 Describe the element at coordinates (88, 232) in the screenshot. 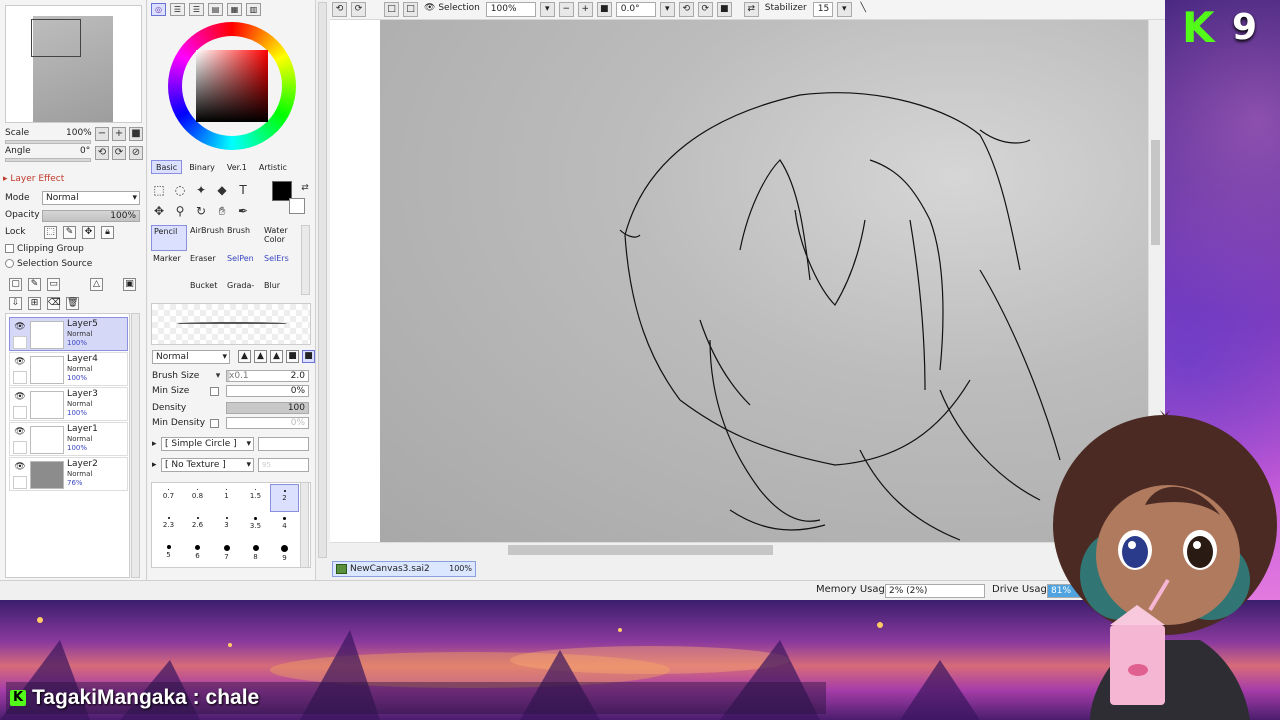

I see `lock-move-icon: ✥` at that location.